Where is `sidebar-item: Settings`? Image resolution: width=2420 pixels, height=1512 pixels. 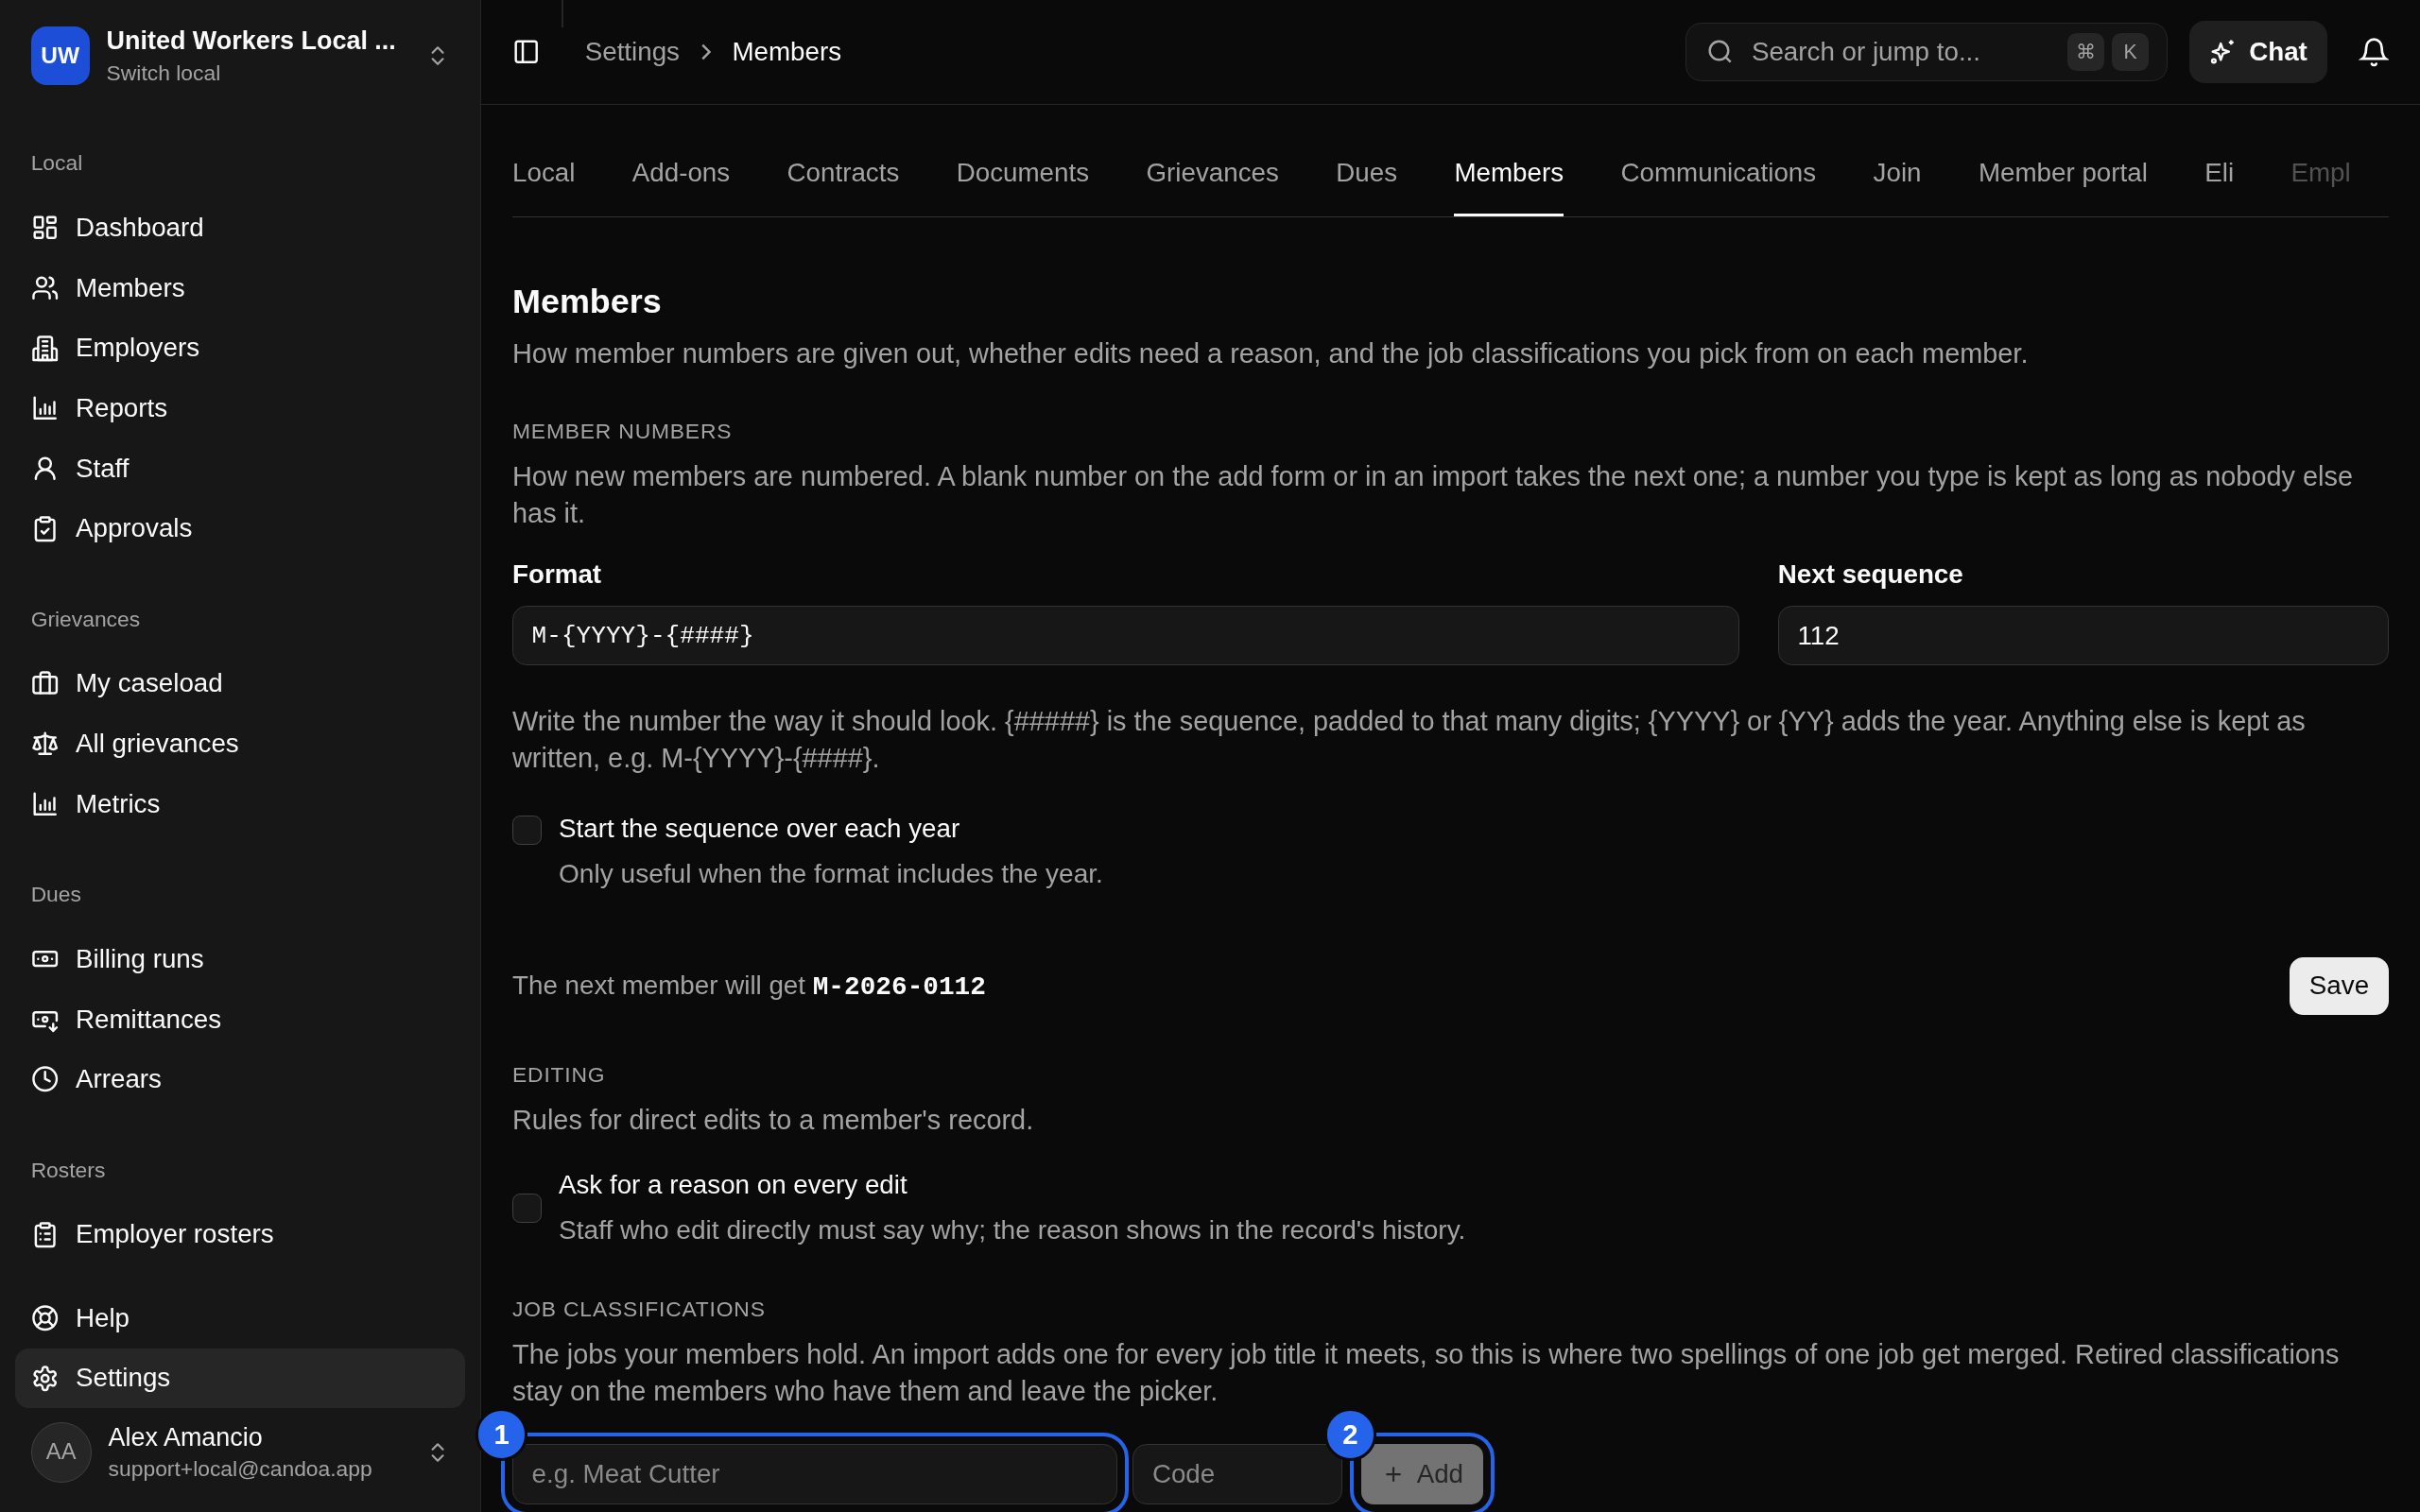
sidebar-item: Settings is located at coordinates (241, 1378).